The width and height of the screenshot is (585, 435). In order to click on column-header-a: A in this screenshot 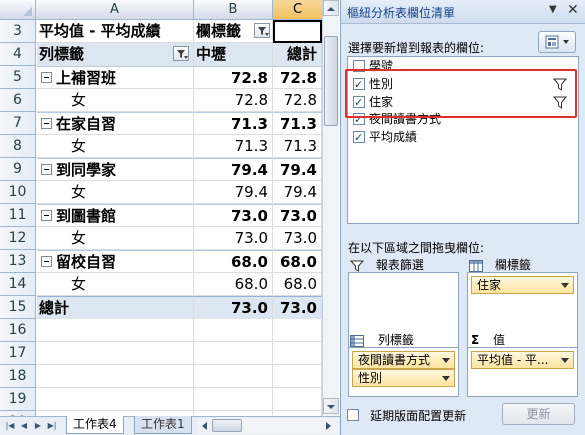, I will do `click(115, 10)`.